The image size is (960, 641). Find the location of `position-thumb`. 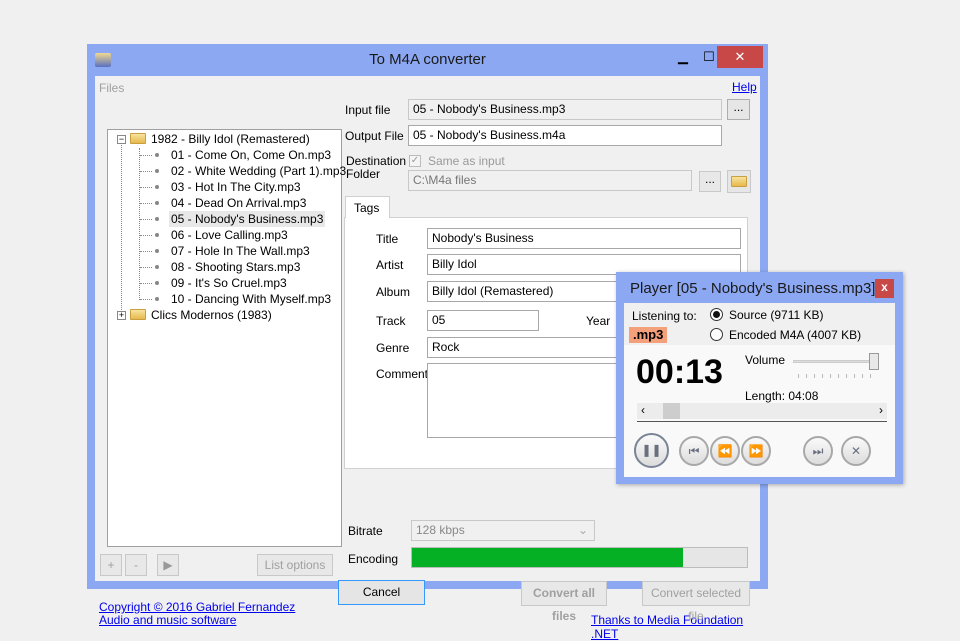

position-thumb is located at coordinates (671, 411).